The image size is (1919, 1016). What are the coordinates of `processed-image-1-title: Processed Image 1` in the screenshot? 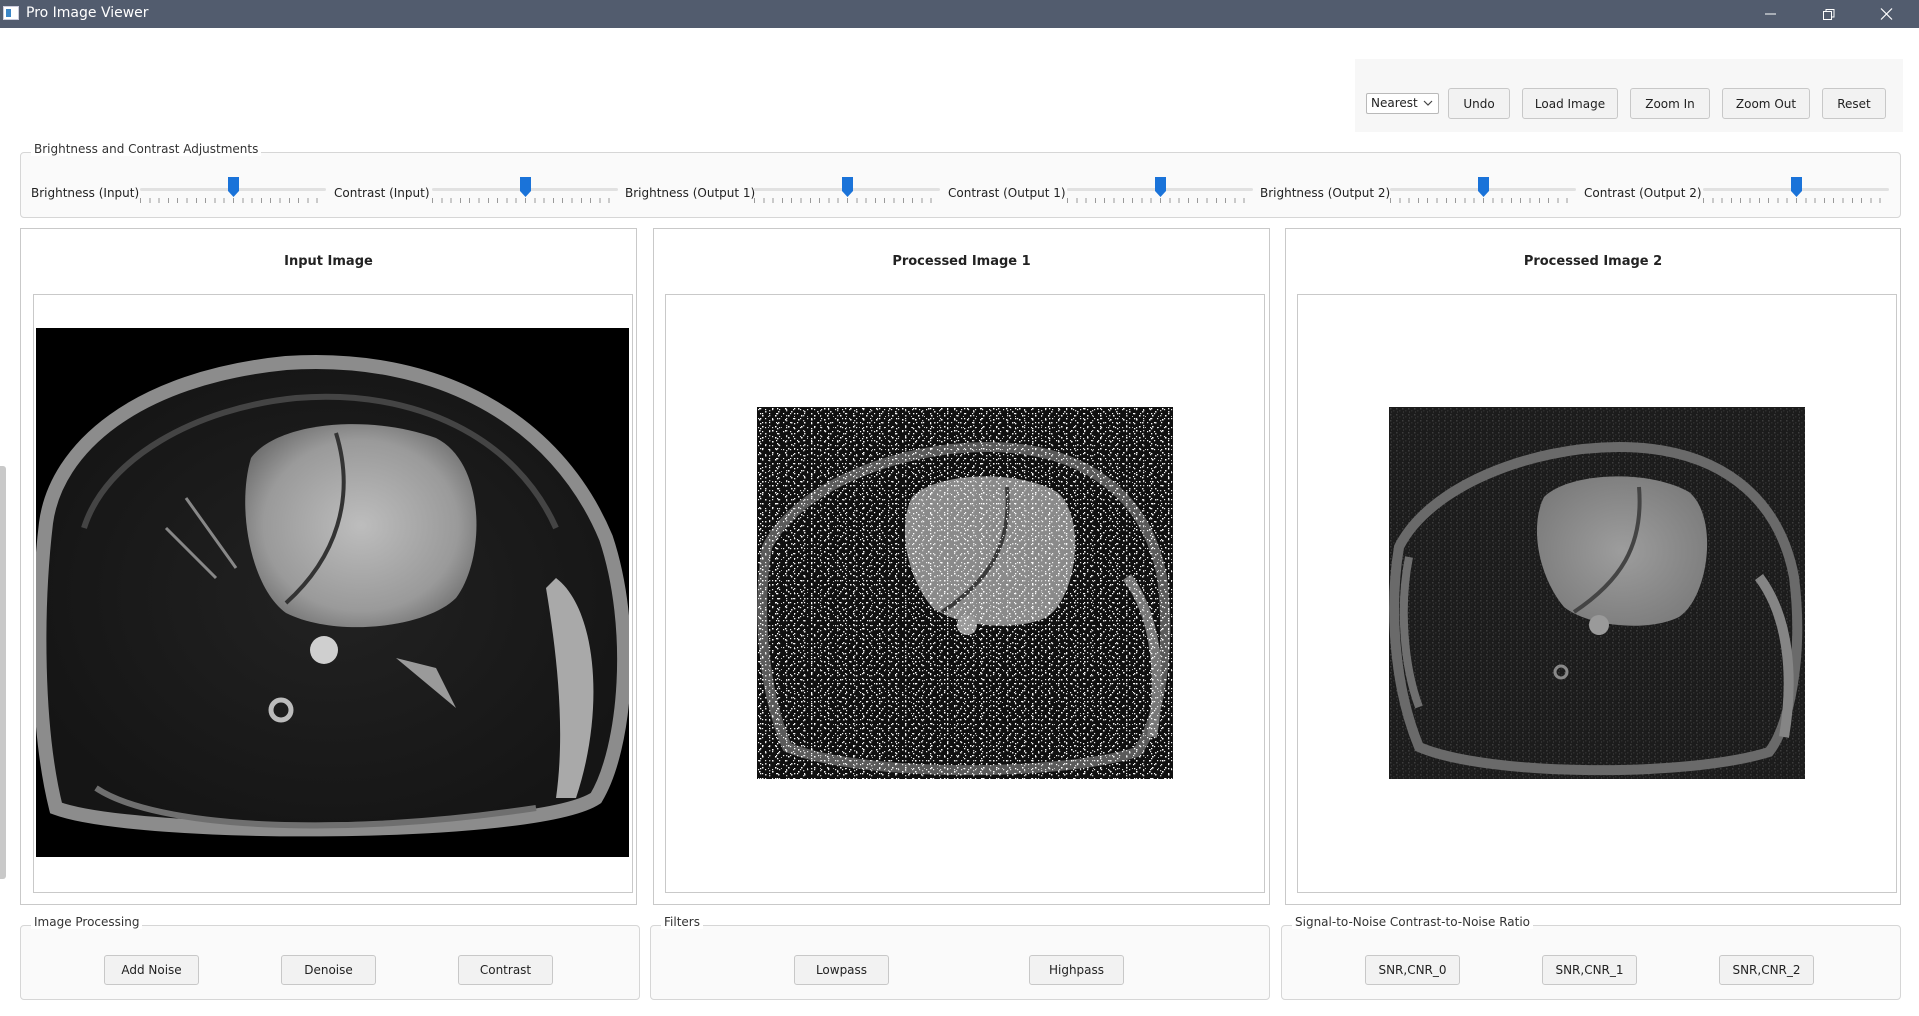 It's located at (961, 261).